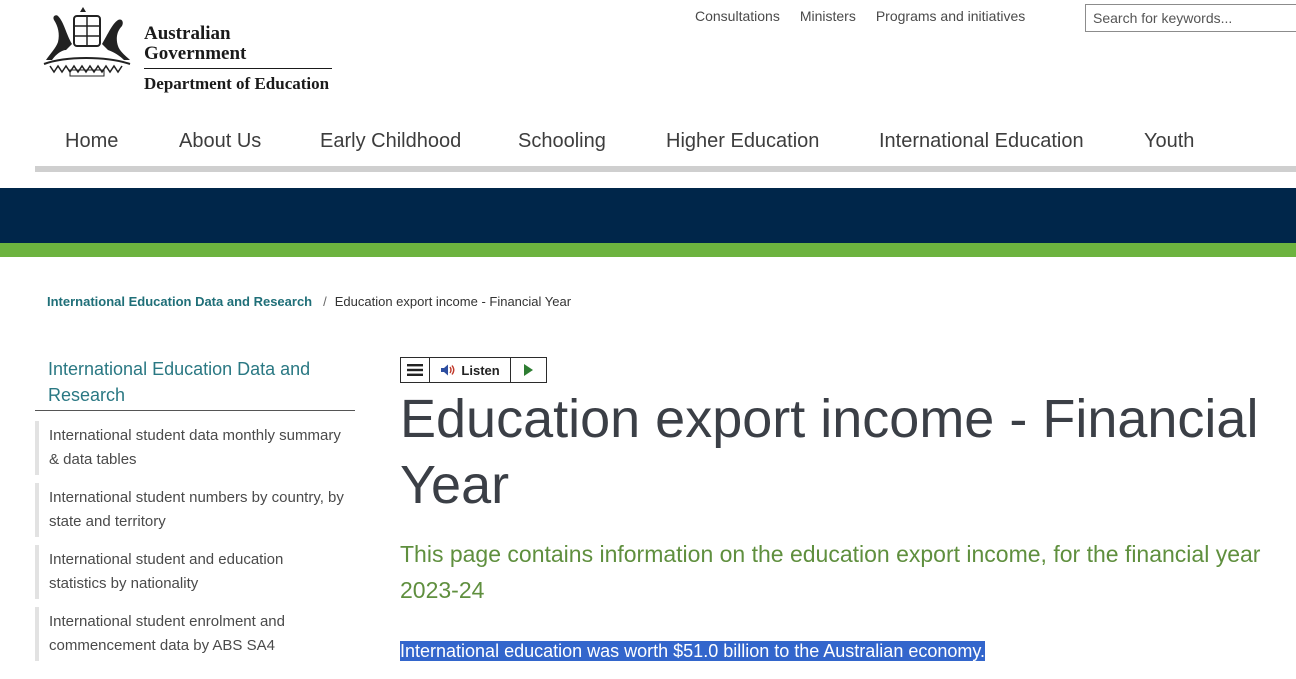 The image size is (1296, 679). Describe the element at coordinates (448, 370) in the screenshot. I see `speaker-icon` at that location.